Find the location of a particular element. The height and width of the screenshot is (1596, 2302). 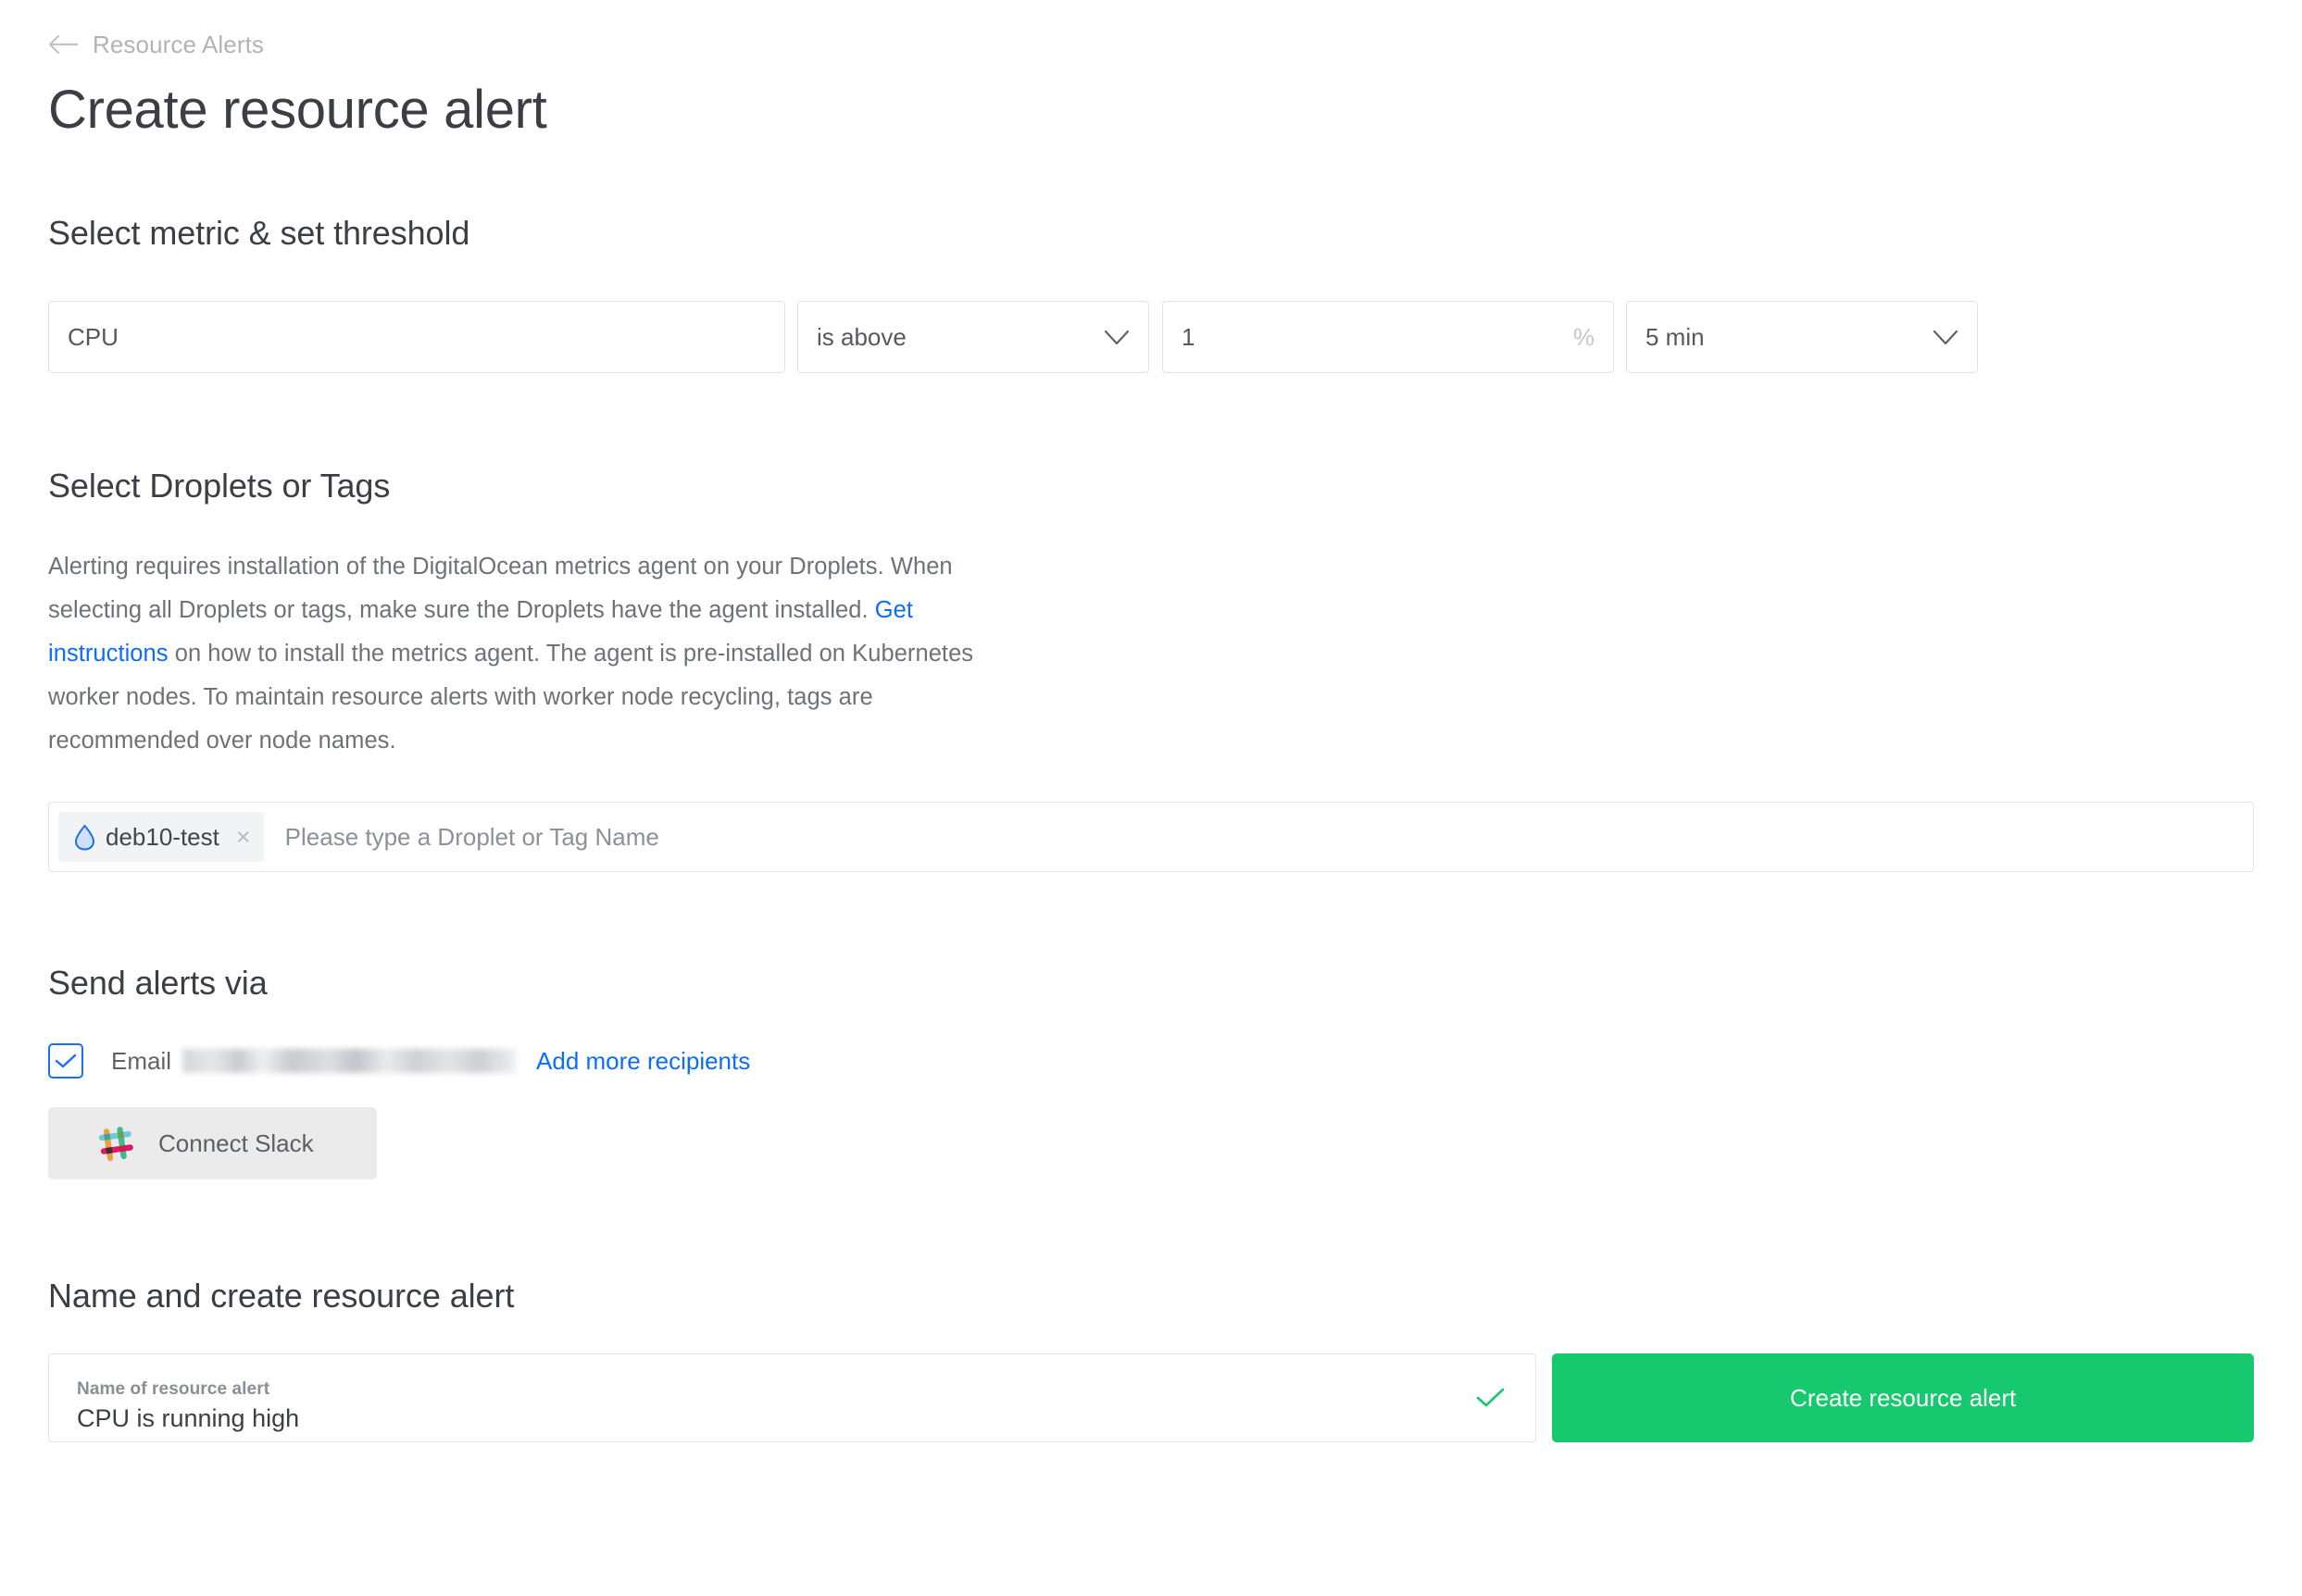

comparator-select: is above is located at coordinates (973, 337).